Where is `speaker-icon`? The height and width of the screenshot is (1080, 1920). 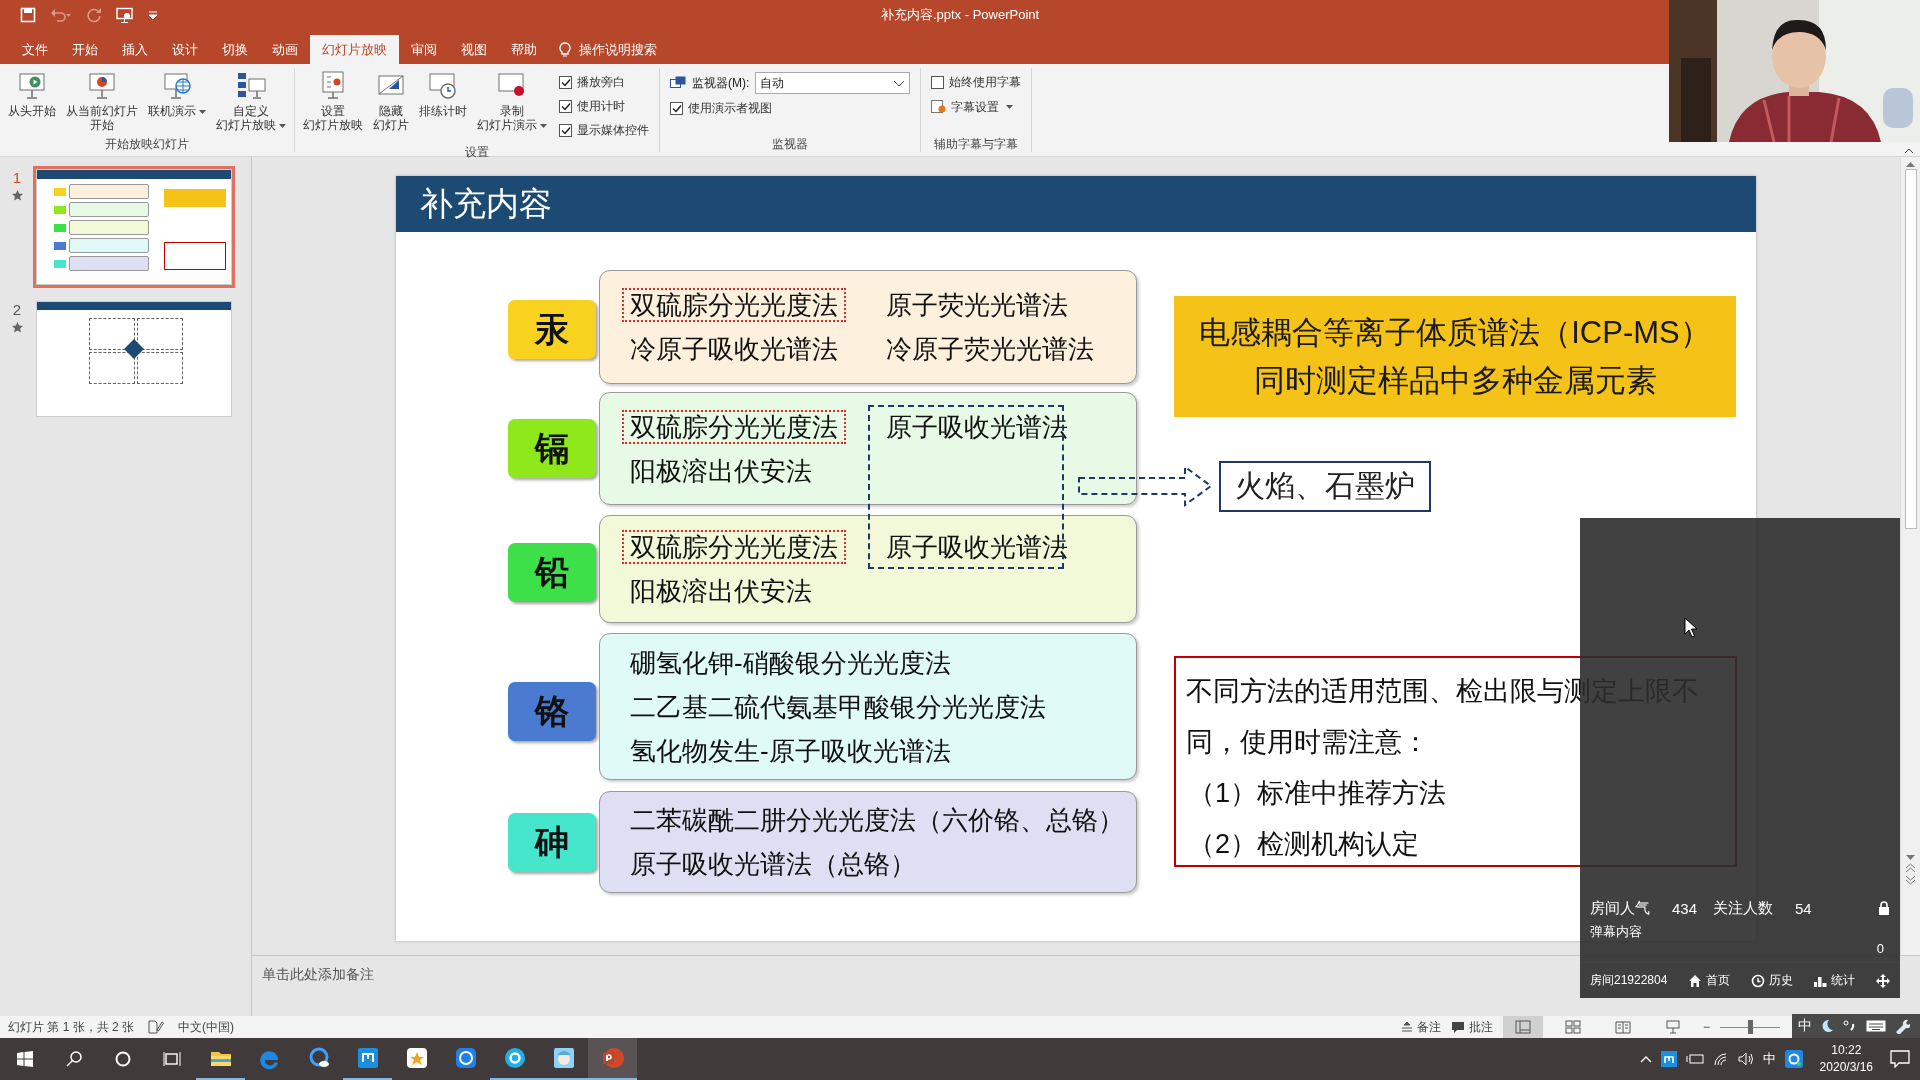 speaker-icon is located at coordinates (1745, 1059).